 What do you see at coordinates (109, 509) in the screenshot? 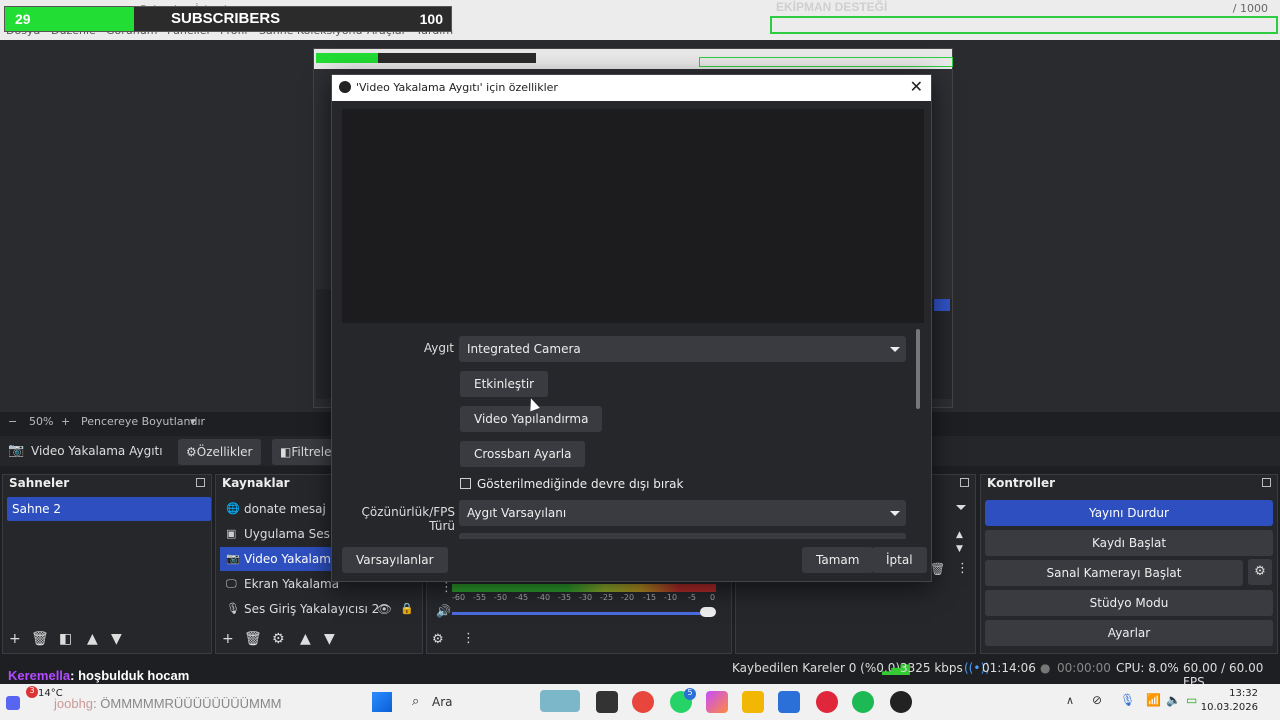
I see `scene-item: Sahne 2` at bounding box center [109, 509].